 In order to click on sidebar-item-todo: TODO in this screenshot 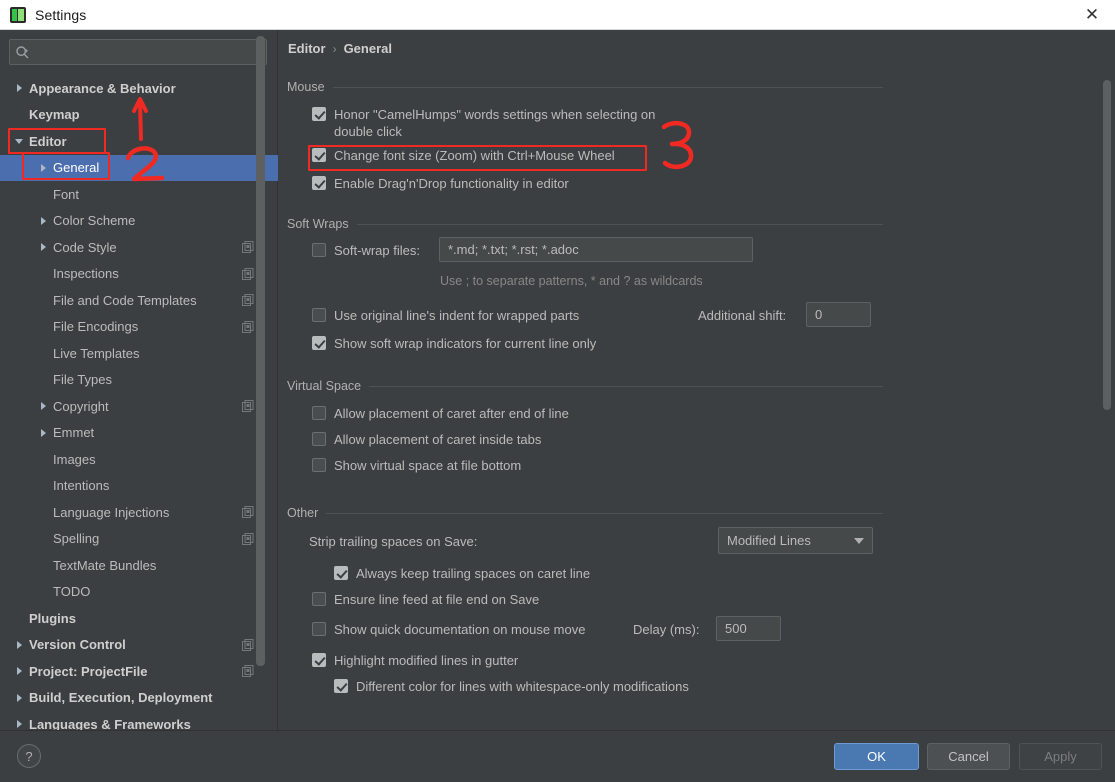, I will do `click(139, 592)`.